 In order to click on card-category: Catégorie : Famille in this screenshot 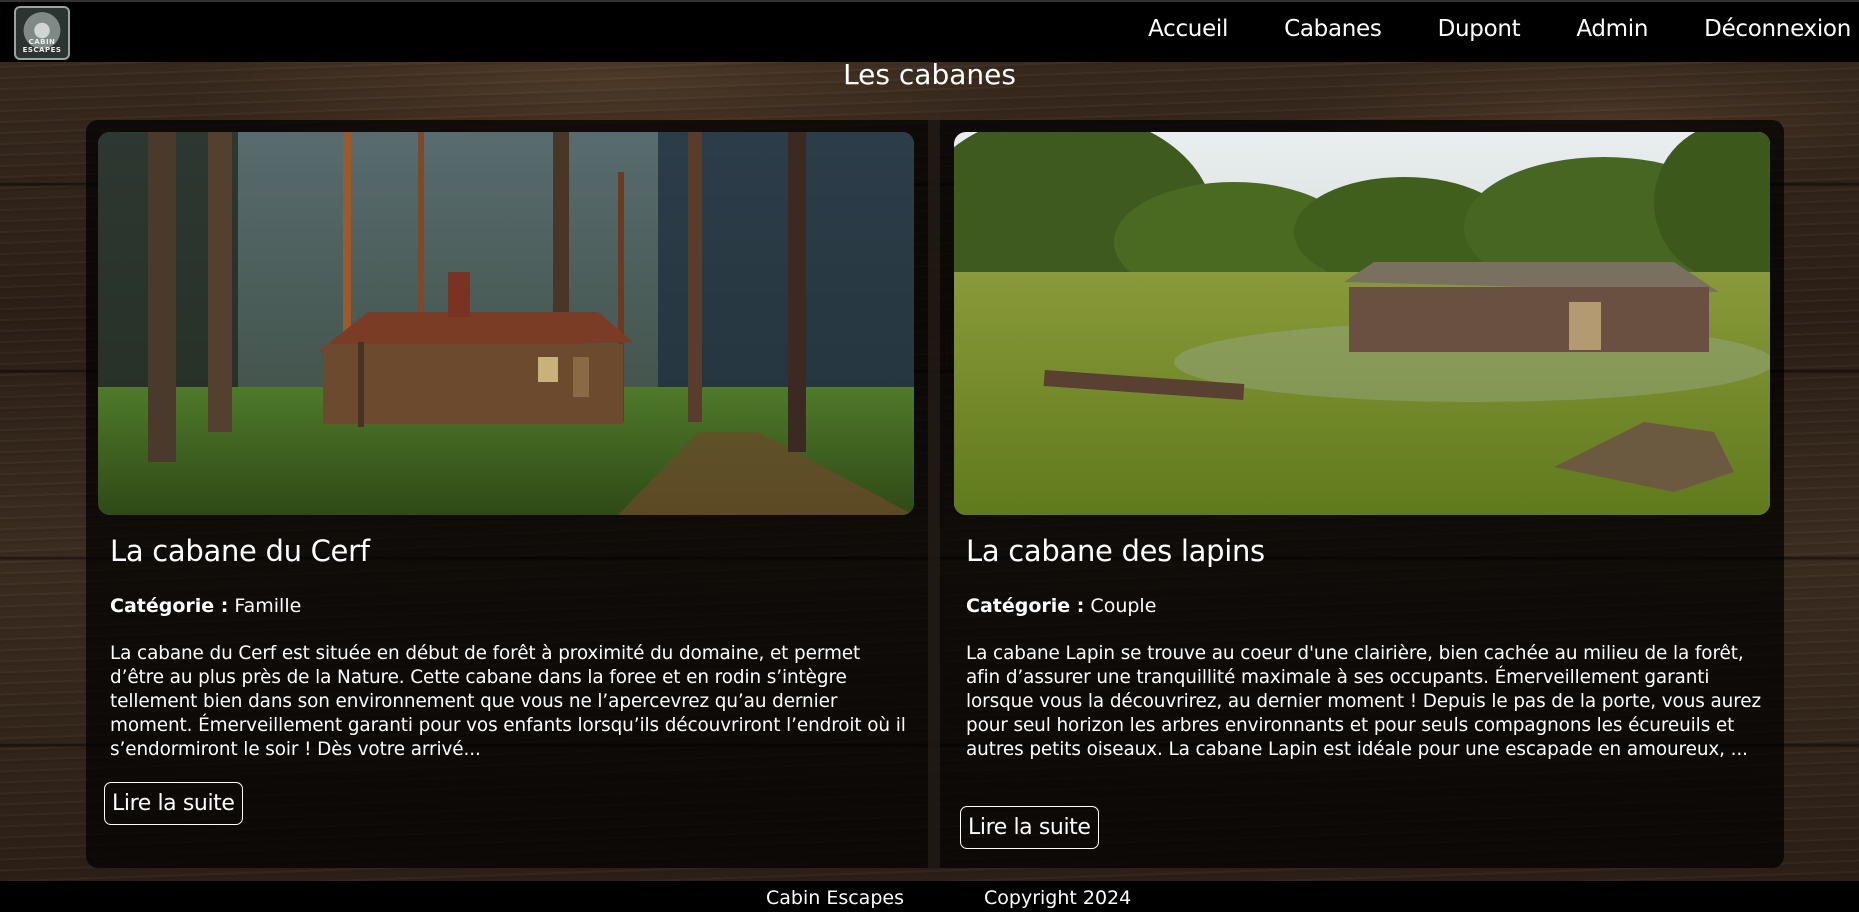, I will do `click(205, 606)`.